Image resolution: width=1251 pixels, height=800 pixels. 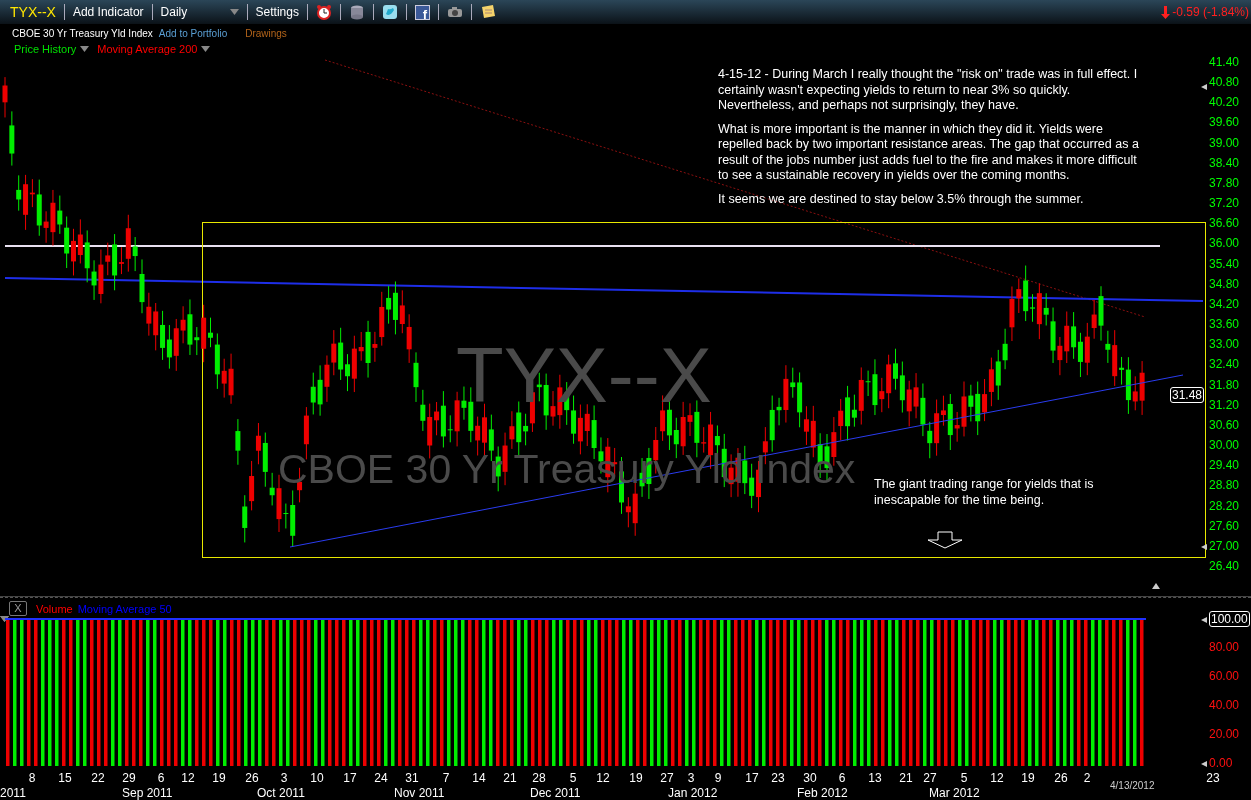 I want to click on day-label: 9, so click(x=718, y=778).